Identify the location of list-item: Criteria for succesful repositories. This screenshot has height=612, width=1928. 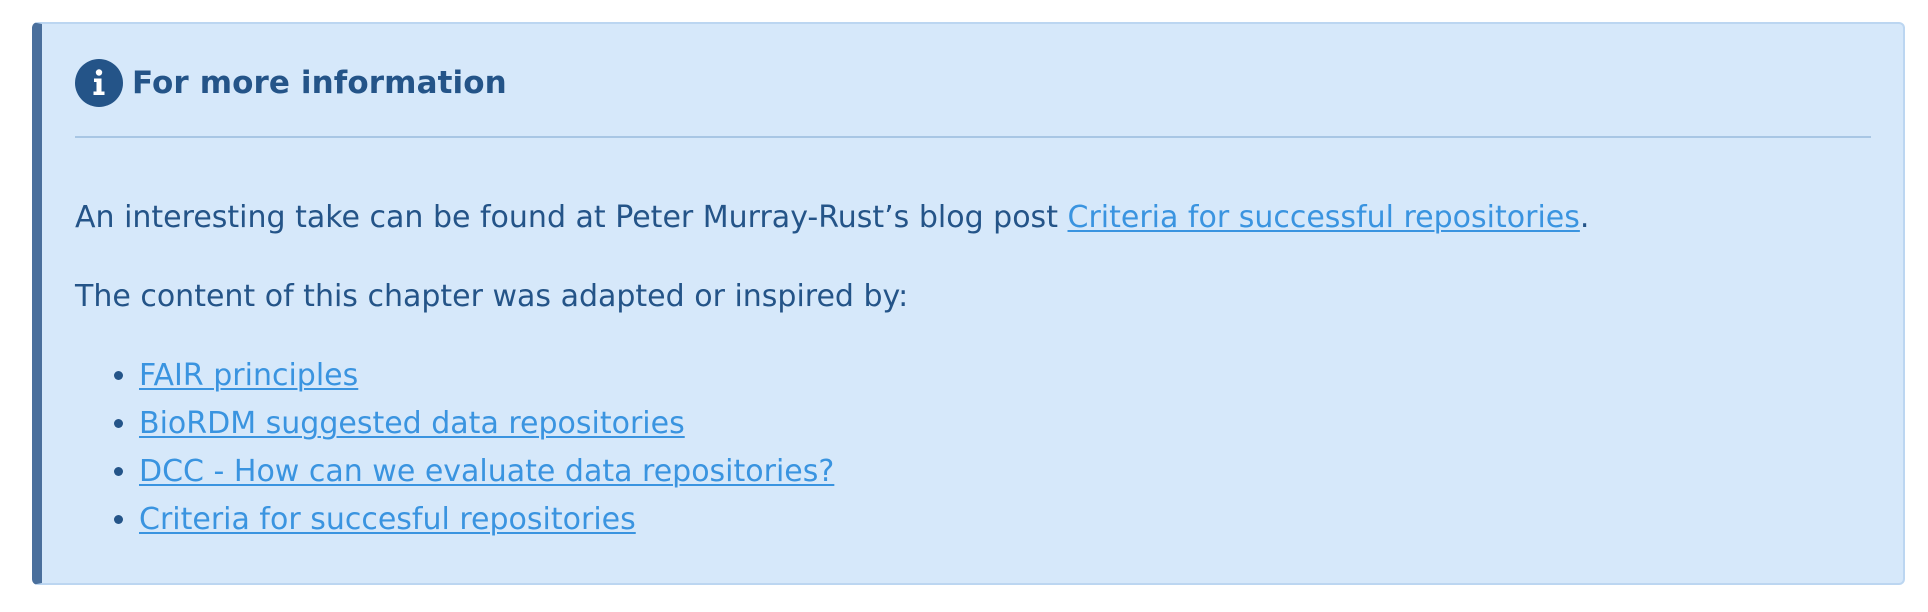
(1005, 520).